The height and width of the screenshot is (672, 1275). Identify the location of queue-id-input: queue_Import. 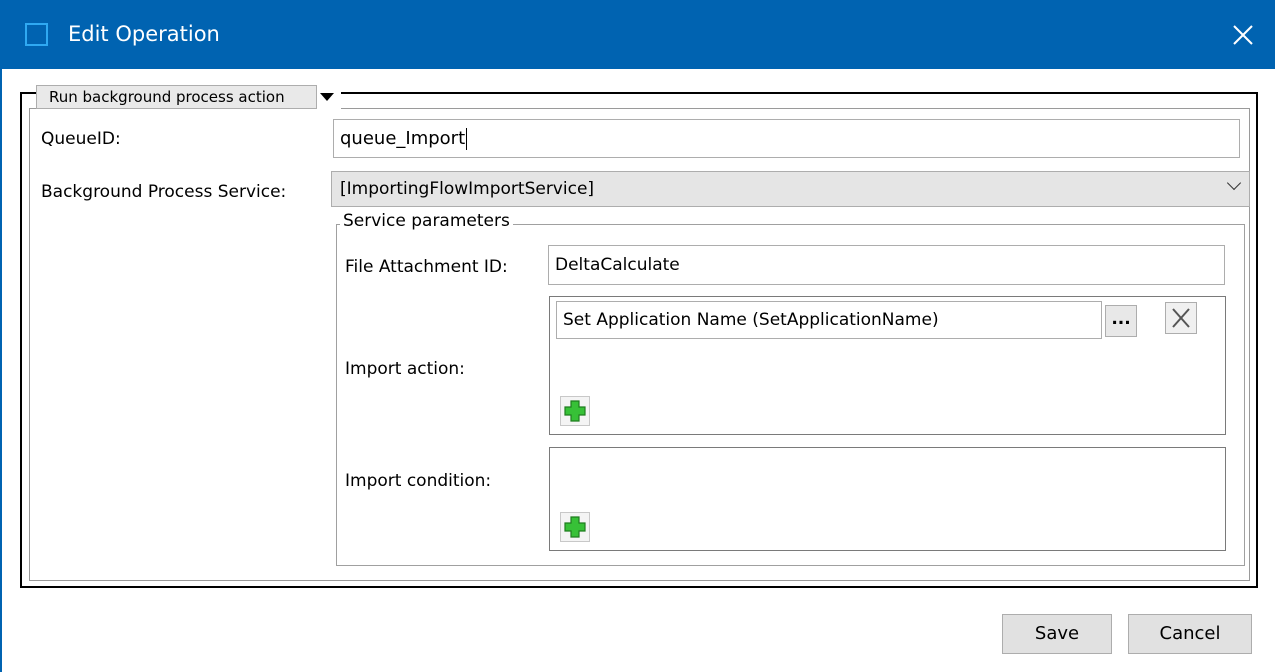
(786, 138).